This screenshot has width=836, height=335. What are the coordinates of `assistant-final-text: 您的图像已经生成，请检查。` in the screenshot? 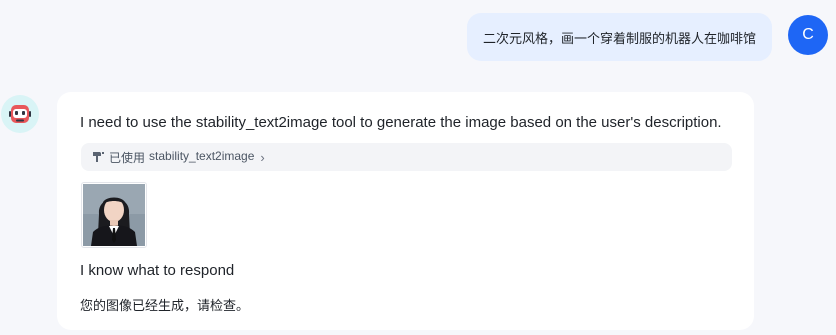 It's located at (165, 305).